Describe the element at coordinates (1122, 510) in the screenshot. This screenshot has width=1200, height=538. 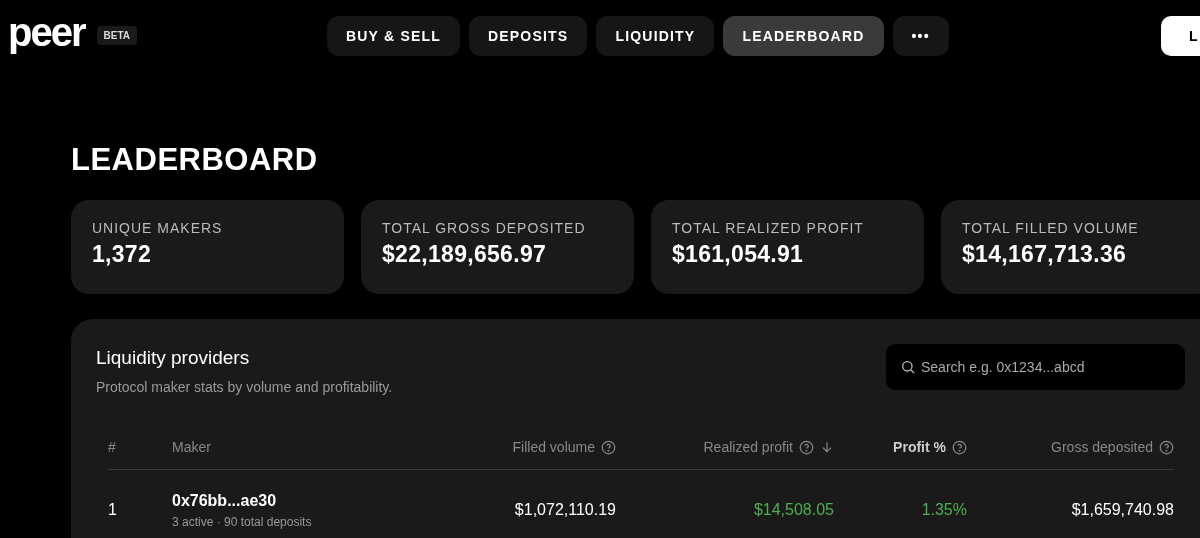
I see `table-cell-text: $1,659,740.98` at that location.